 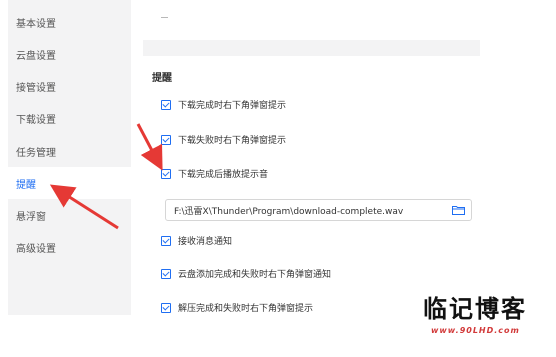 What do you see at coordinates (475, 309) in the screenshot?
I see `watermark-title: 临记博客` at bounding box center [475, 309].